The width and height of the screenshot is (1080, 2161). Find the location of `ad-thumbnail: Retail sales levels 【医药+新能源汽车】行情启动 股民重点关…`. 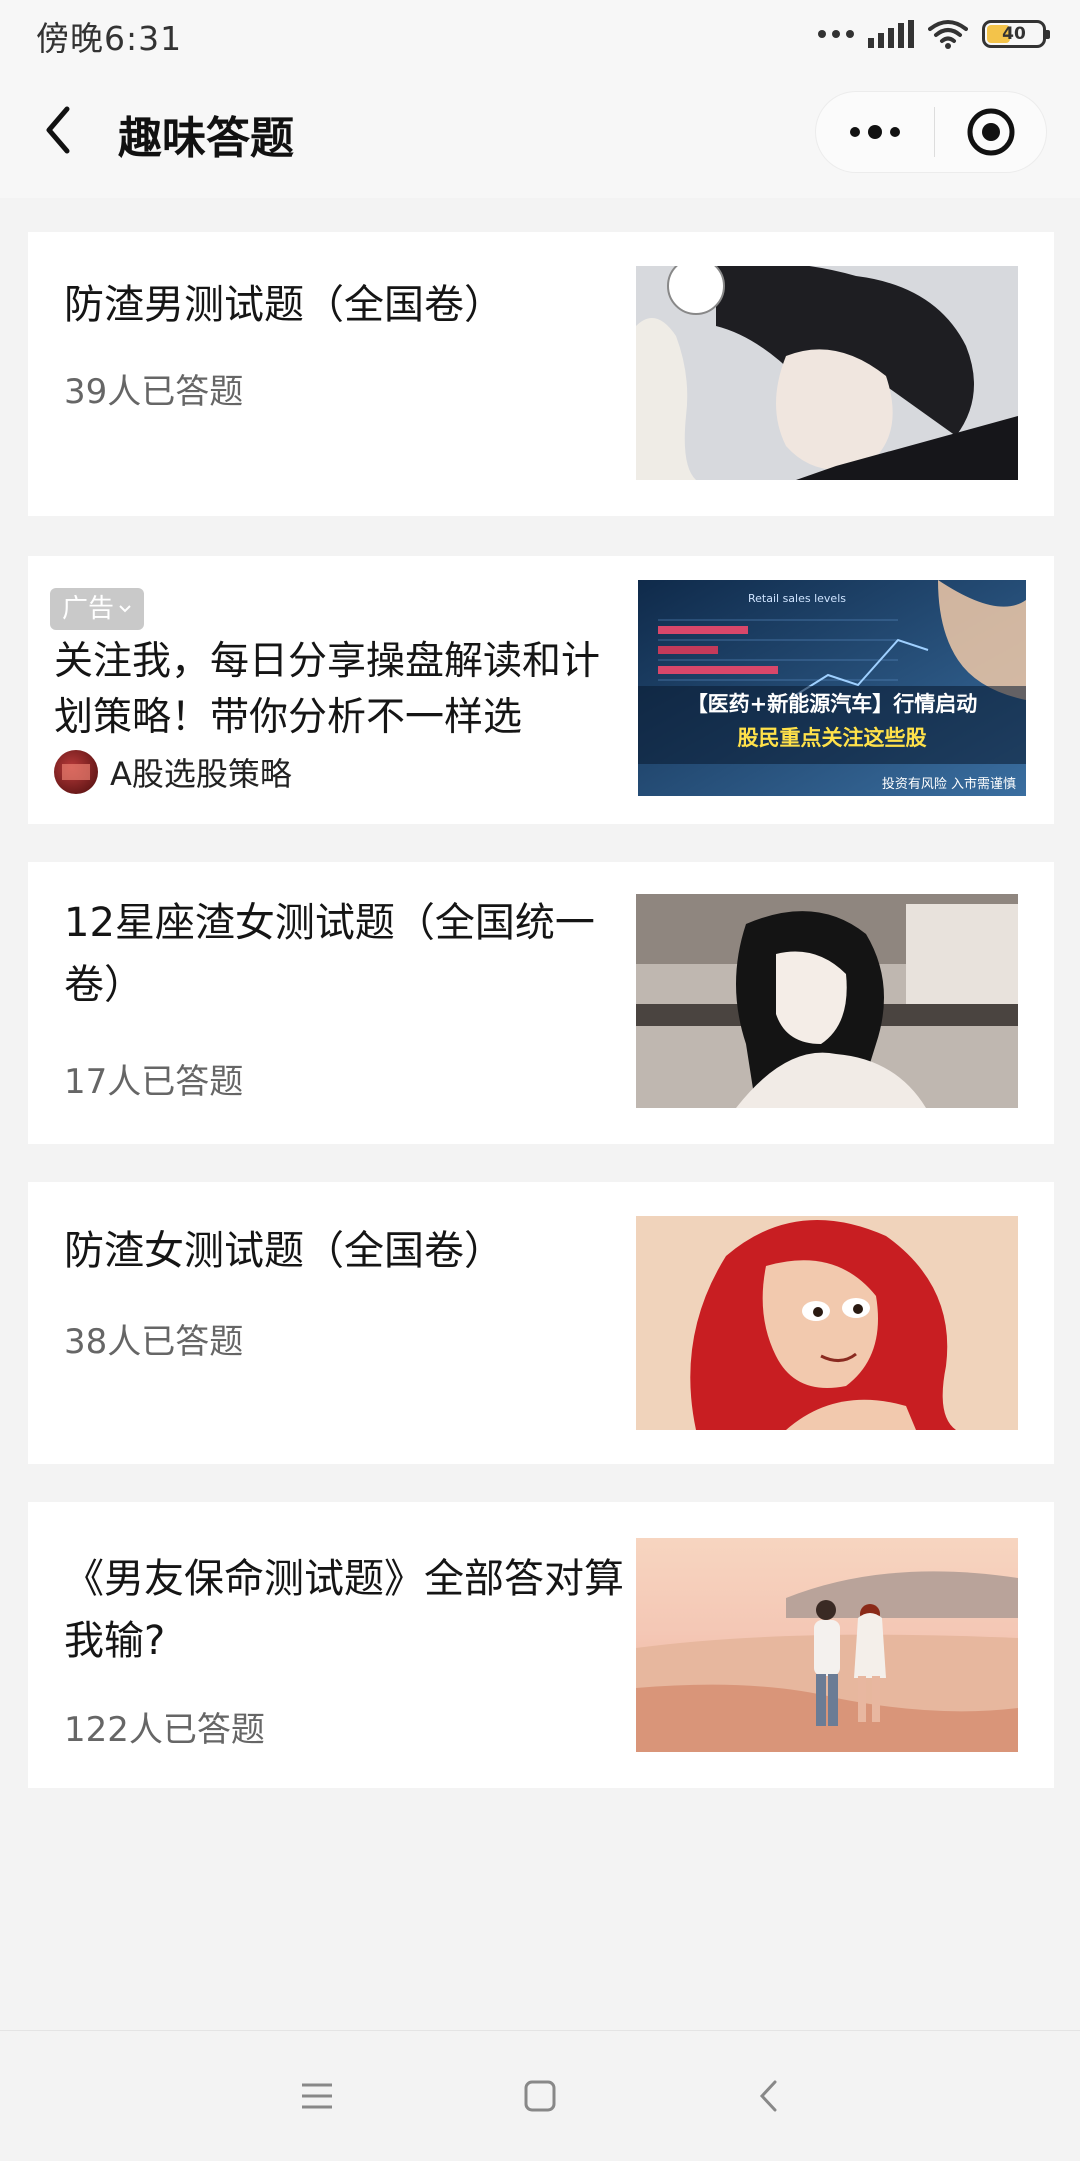

ad-thumbnail: Retail sales levels 【医药+新能源汽车】行情启动 股民重点关… is located at coordinates (832, 688).